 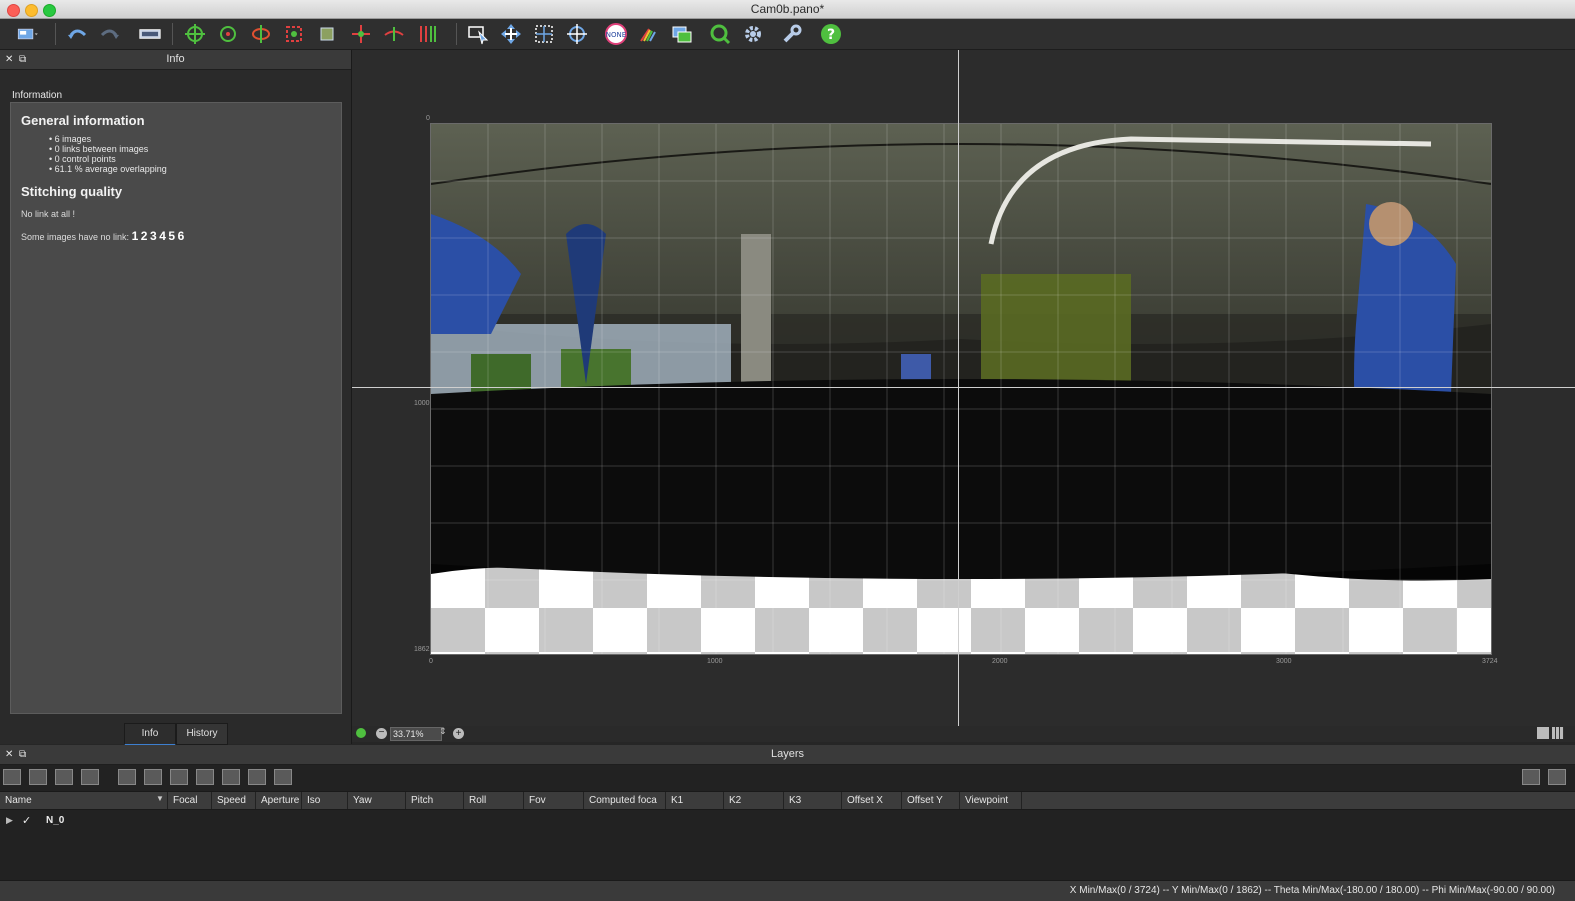 What do you see at coordinates (325, 800) in the screenshot?
I see `column-header: Iso` at bounding box center [325, 800].